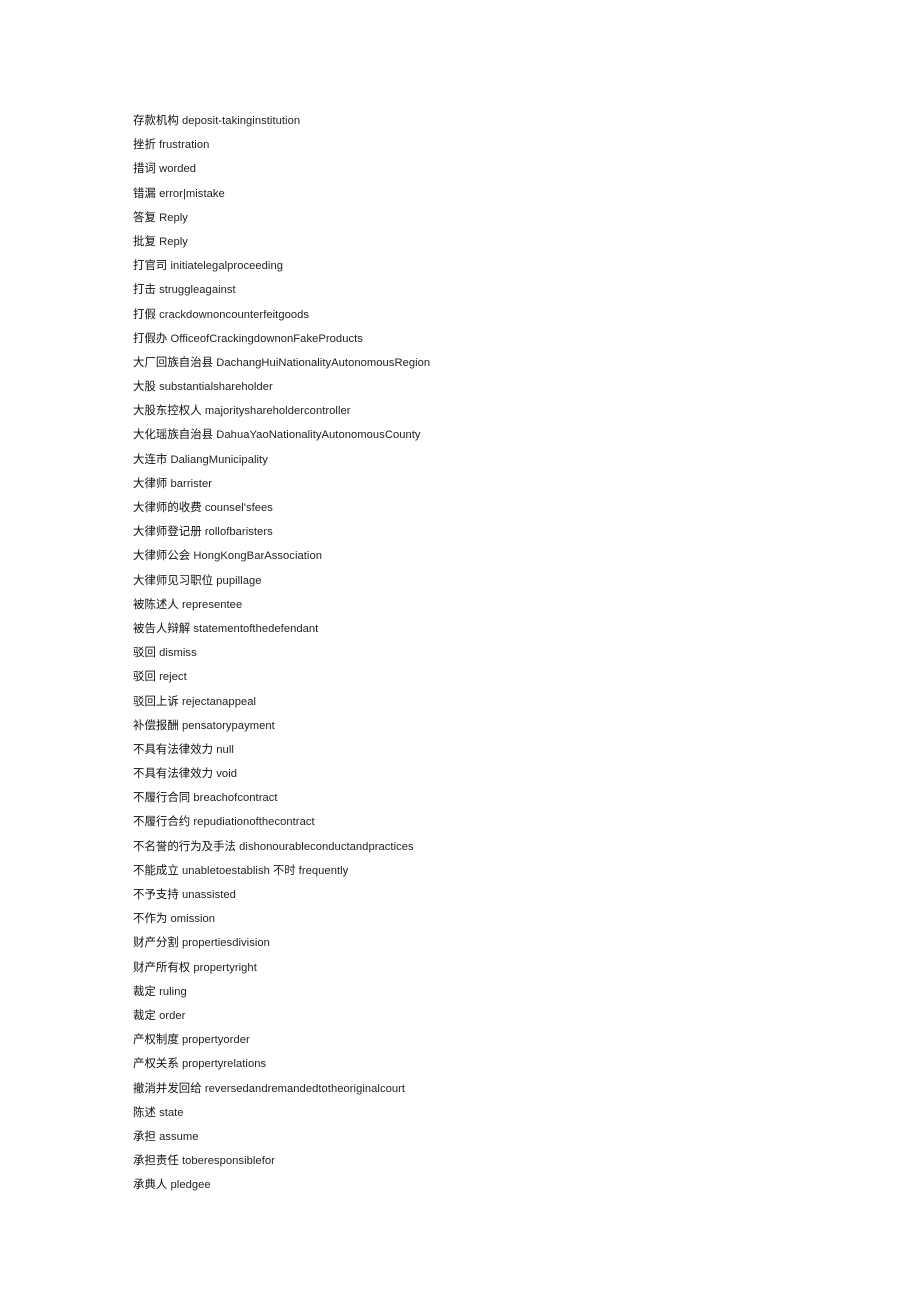  What do you see at coordinates (173, 434) in the screenshot?
I see `entry-term: 大化瑶族自治县` at bounding box center [173, 434].